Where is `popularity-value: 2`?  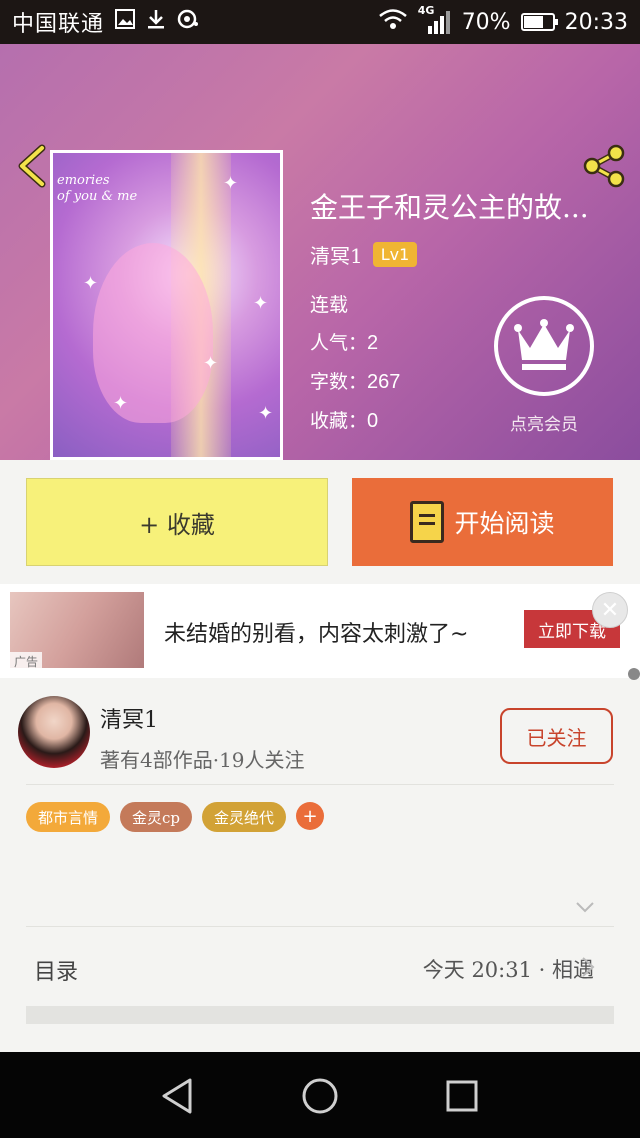
popularity-value: 2 is located at coordinates (373, 343).